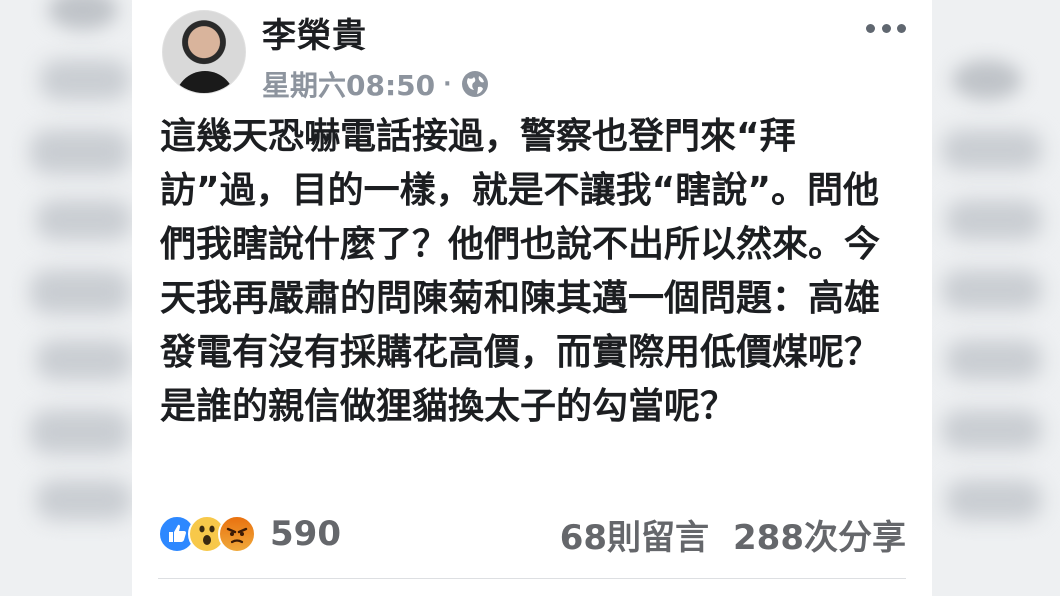 The height and width of the screenshot is (596, 1060). I want to click on reactions-summary: 590, so click(249, 534).